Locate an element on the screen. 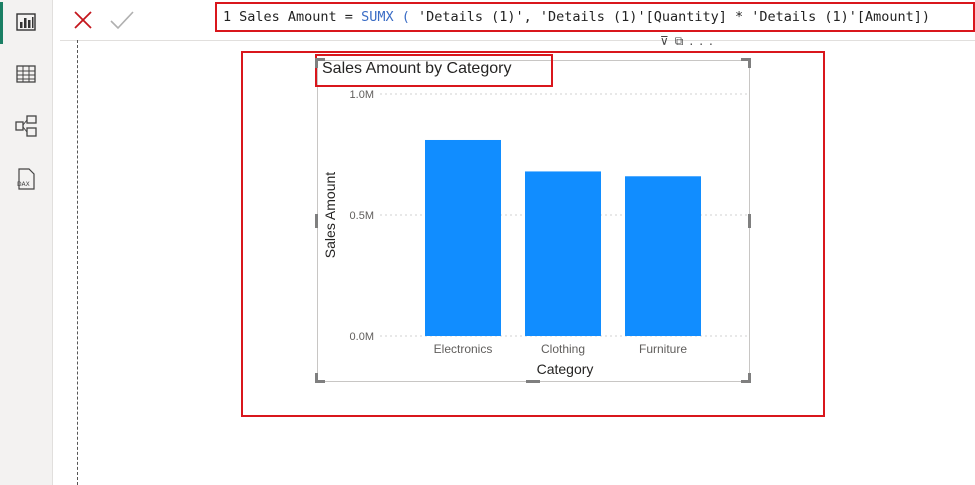  x-axis-title: Category is located at coordinates (565, 369).